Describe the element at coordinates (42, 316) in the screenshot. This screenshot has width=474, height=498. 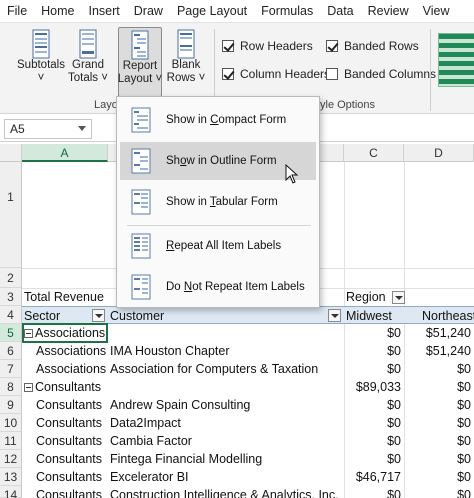
I see `sector-header-label: Sector` at that location.